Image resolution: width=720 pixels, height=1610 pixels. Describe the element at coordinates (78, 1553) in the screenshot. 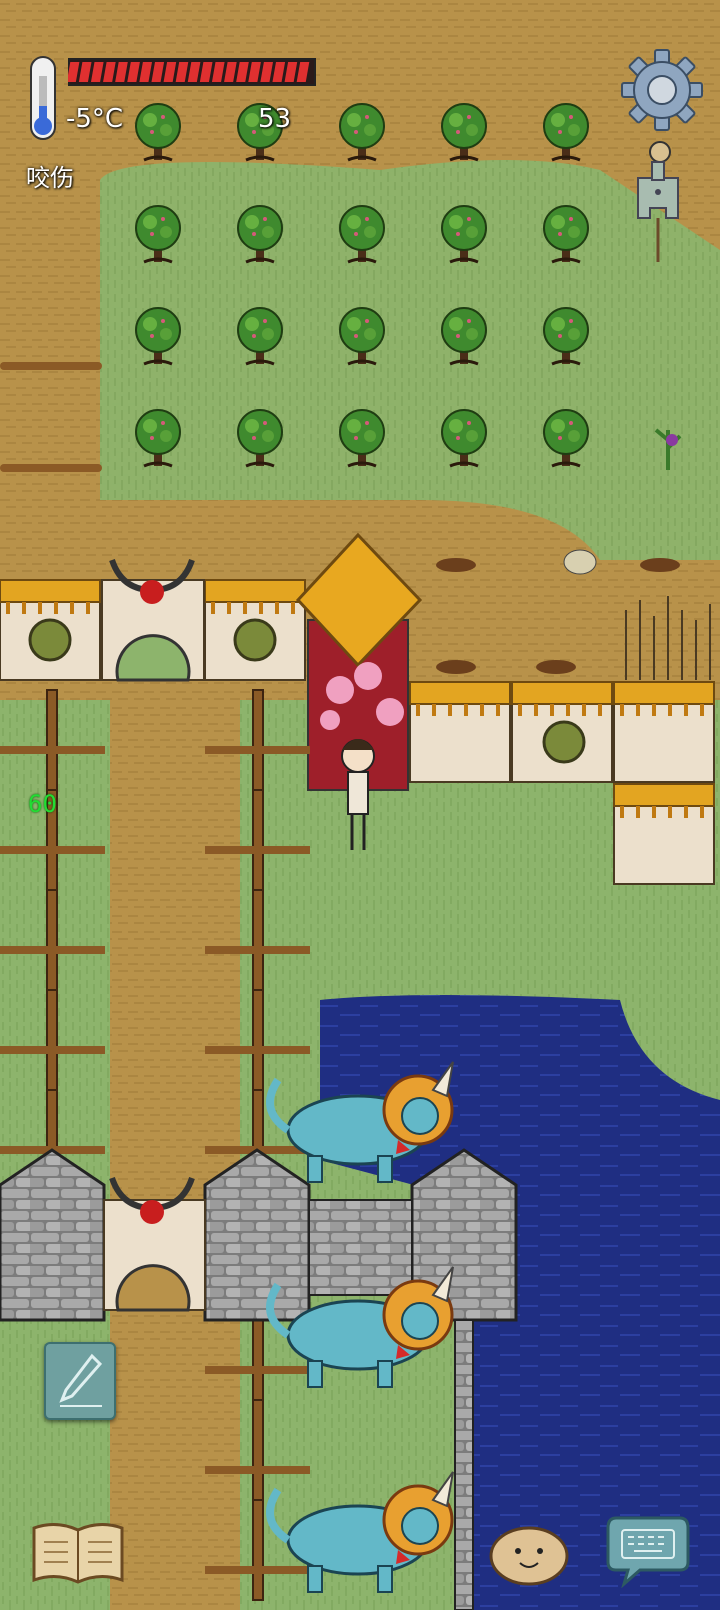

I see `open-book-icon` at that location.